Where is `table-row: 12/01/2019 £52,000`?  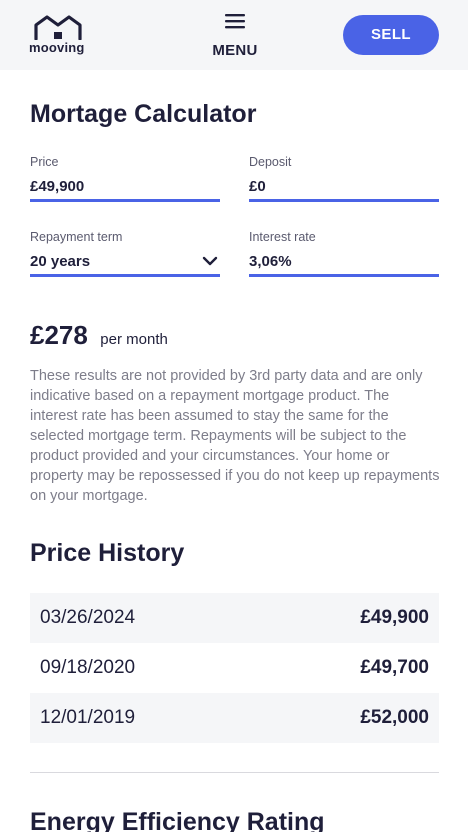 table-row: 12/01/2019 £52,000 is located at coordinates (234, 718).